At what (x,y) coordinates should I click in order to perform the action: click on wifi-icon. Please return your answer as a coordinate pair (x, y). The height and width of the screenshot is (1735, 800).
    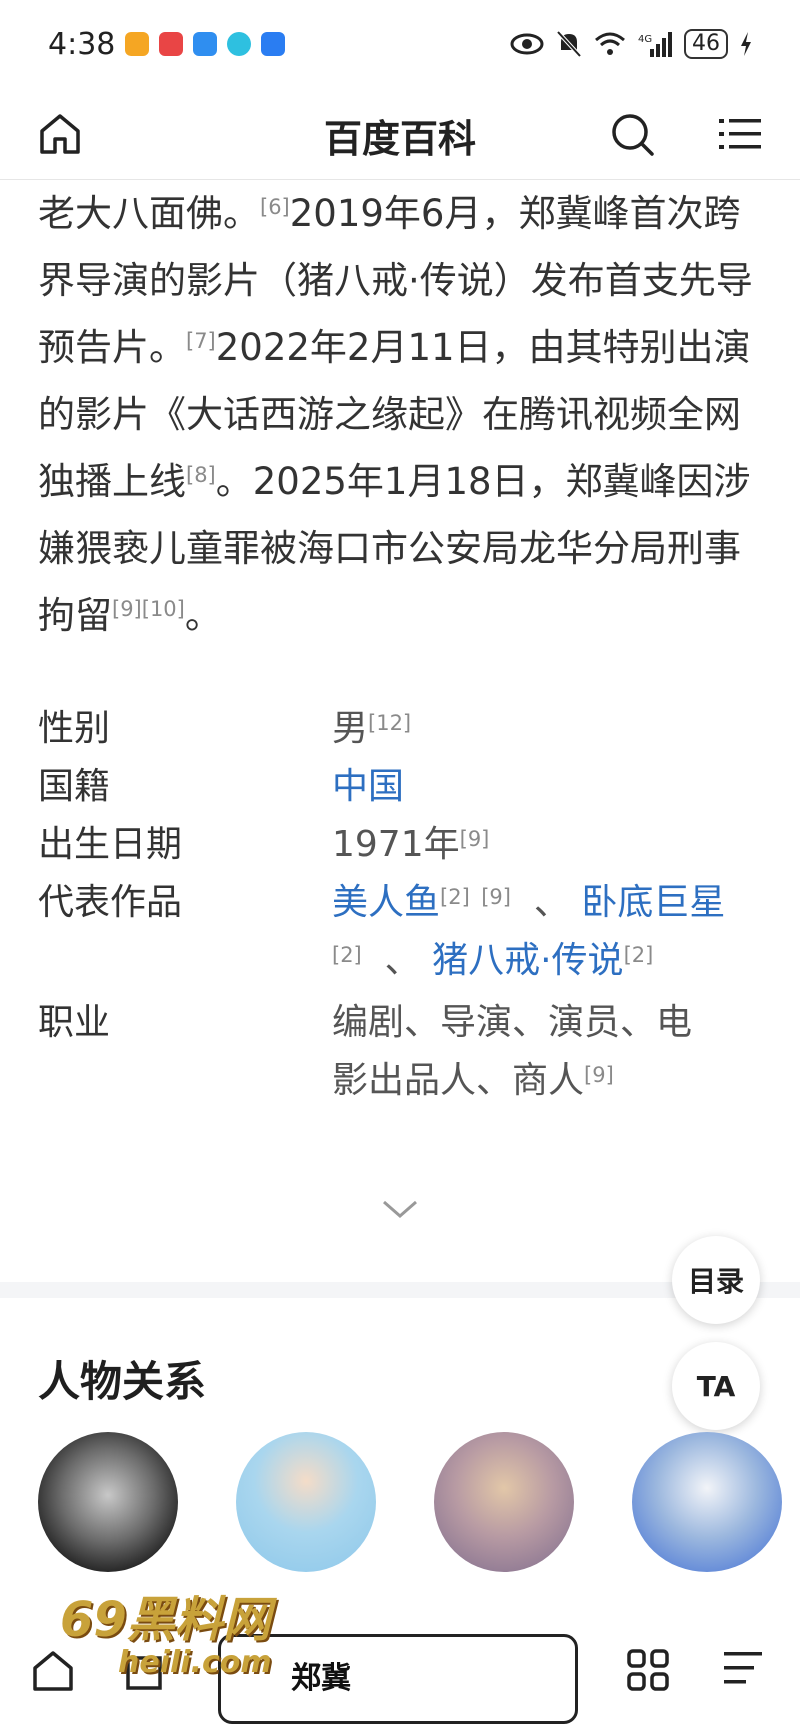
    Looking at the image, I should click on (610, 43).